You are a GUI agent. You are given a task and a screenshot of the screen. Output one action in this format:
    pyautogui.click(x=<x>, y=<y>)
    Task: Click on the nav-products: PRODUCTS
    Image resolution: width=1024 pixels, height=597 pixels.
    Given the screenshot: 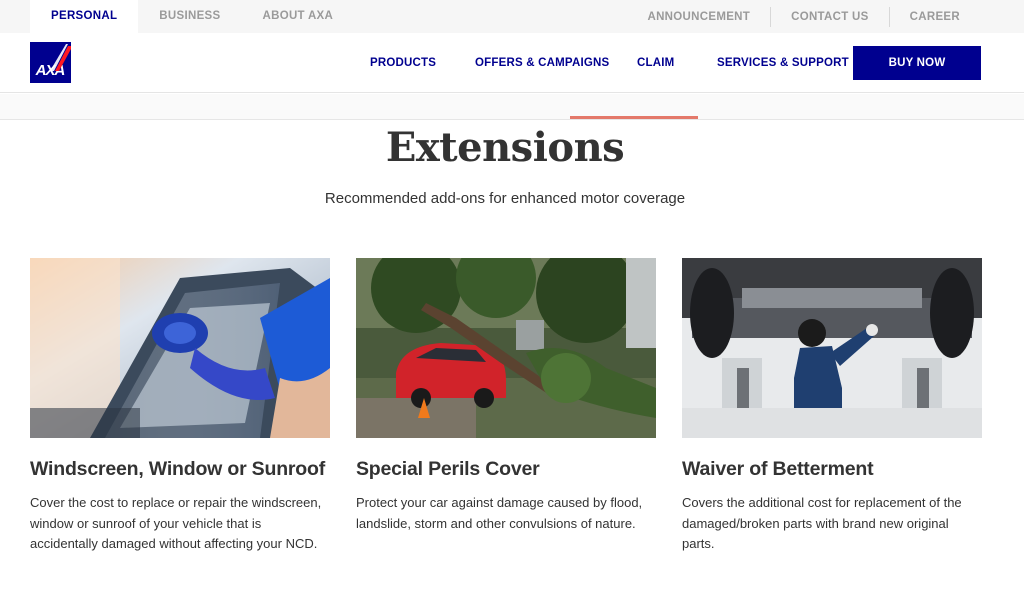 What is the action you would take?
    pyautogui.click(x=403, y=63)
    